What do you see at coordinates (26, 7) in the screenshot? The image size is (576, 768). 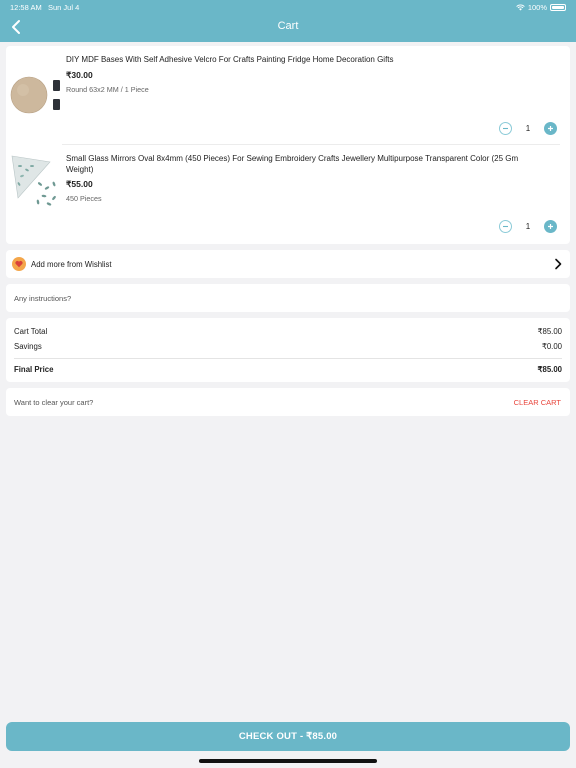 I see `status-clock: 12:58 AM` at bounding box center [26, 7].